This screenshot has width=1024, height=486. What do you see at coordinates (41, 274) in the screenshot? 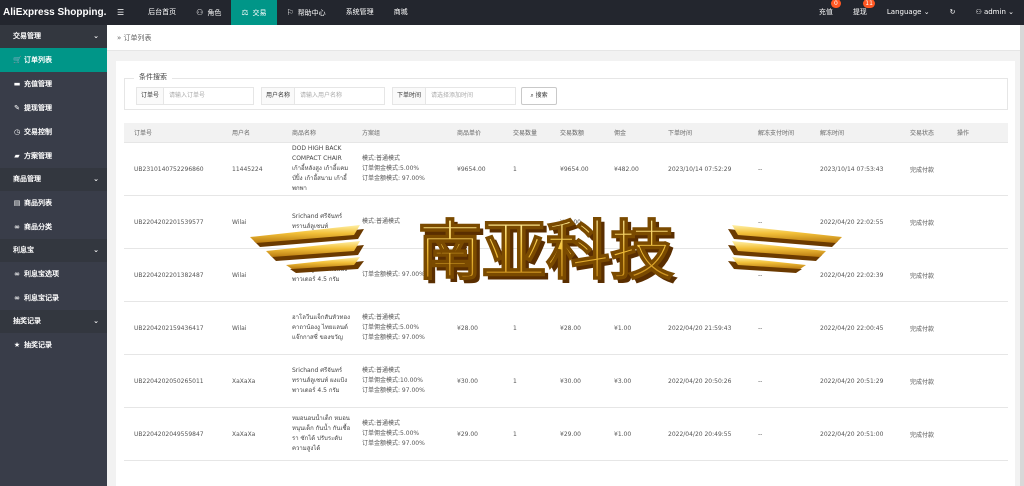
I see `sidebar-item-label: 利息宝选项` at bounding box center [41, 274].